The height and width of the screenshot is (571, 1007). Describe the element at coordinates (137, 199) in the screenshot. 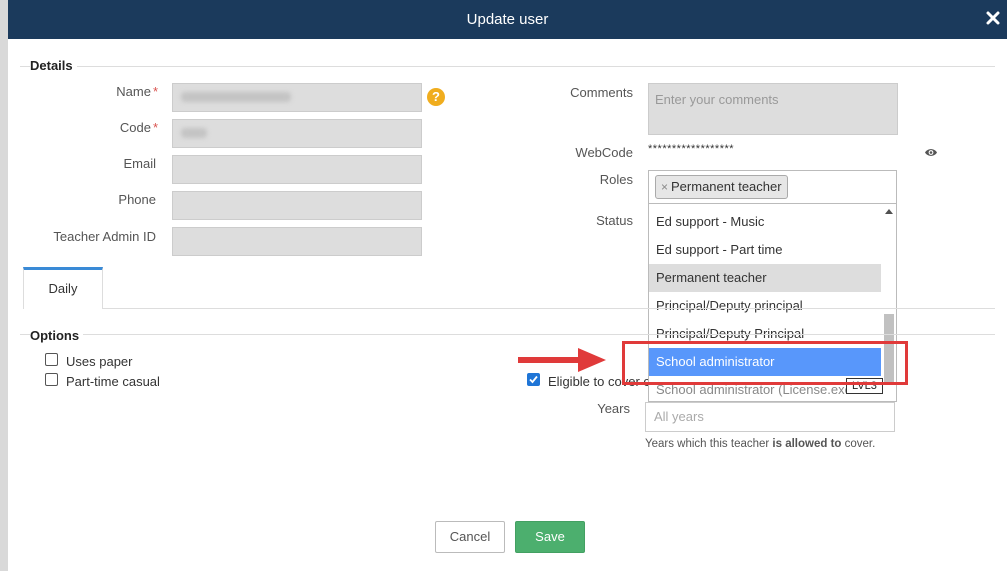

I see `phone-label: Phone` at that location.